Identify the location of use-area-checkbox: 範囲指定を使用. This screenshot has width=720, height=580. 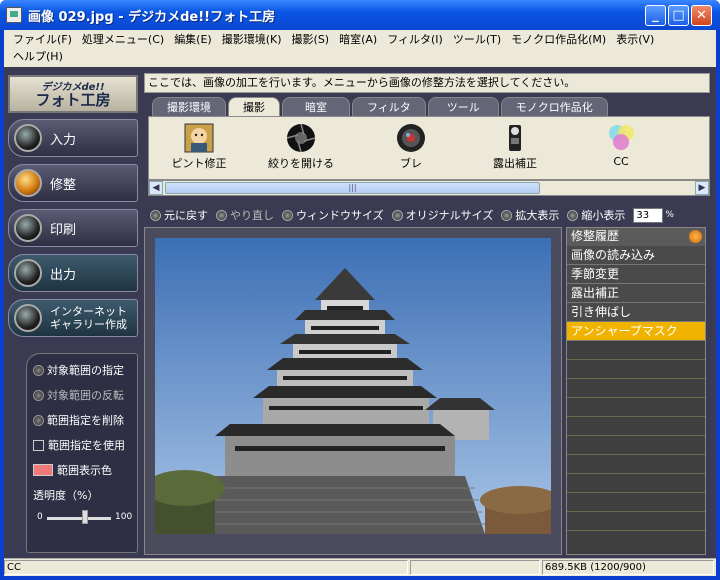
(79, 445).